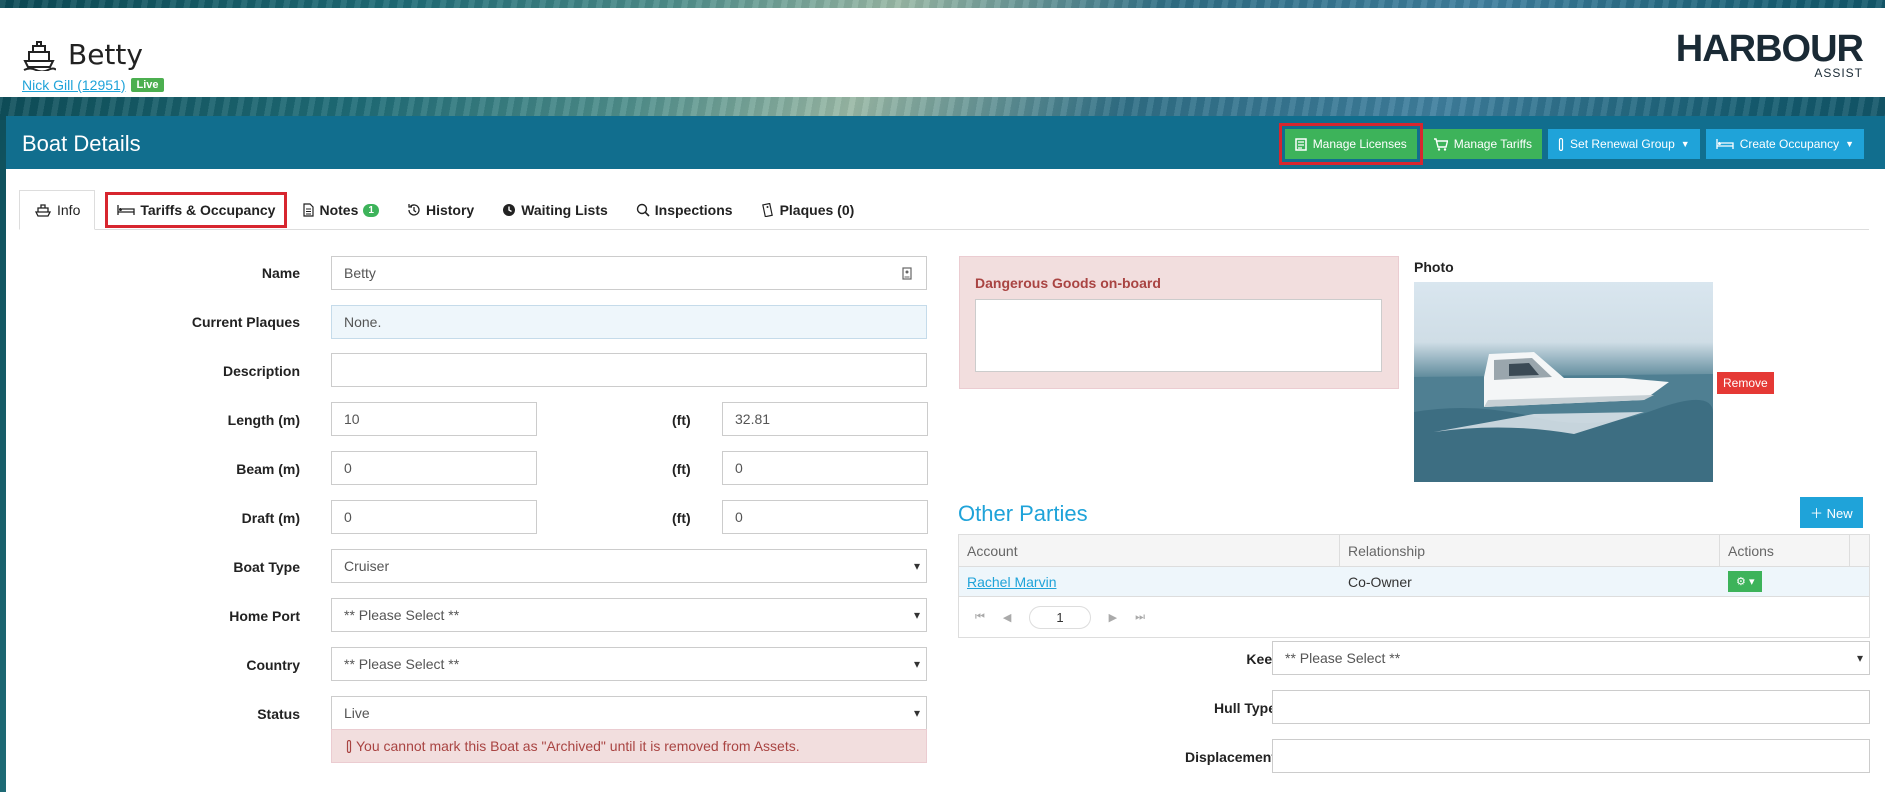 Image resolution: width=1885 pixels, height=792 pixels. What do you see at coordinates (629, 566) in the screenshot?
I see `boat-type-select: Cruiser` at bounding box center [629, 566].